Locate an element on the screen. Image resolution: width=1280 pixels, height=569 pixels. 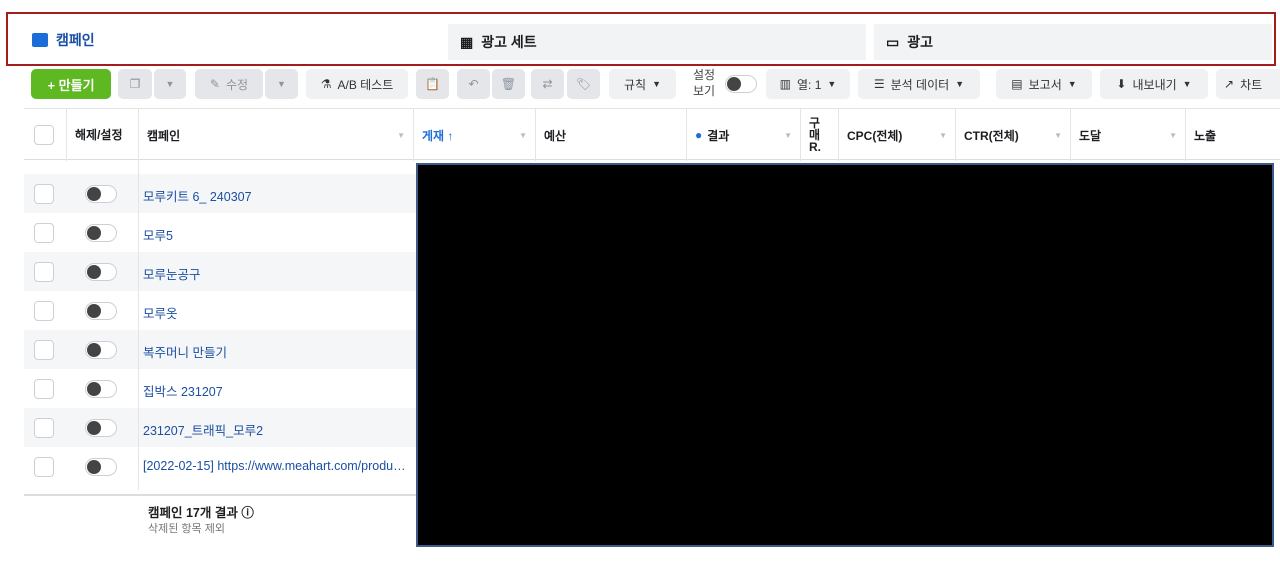
tab-campaigns: 캠페인 is located at coordinates (232, 40).